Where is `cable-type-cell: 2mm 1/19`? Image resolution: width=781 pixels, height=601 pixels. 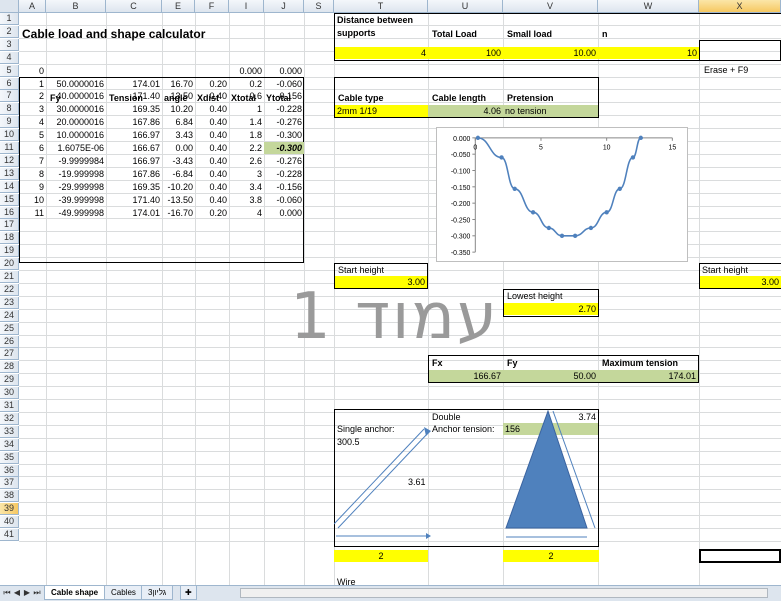
cable-type-cell: 2mm 1/19 is located at coordinates (381, 111).